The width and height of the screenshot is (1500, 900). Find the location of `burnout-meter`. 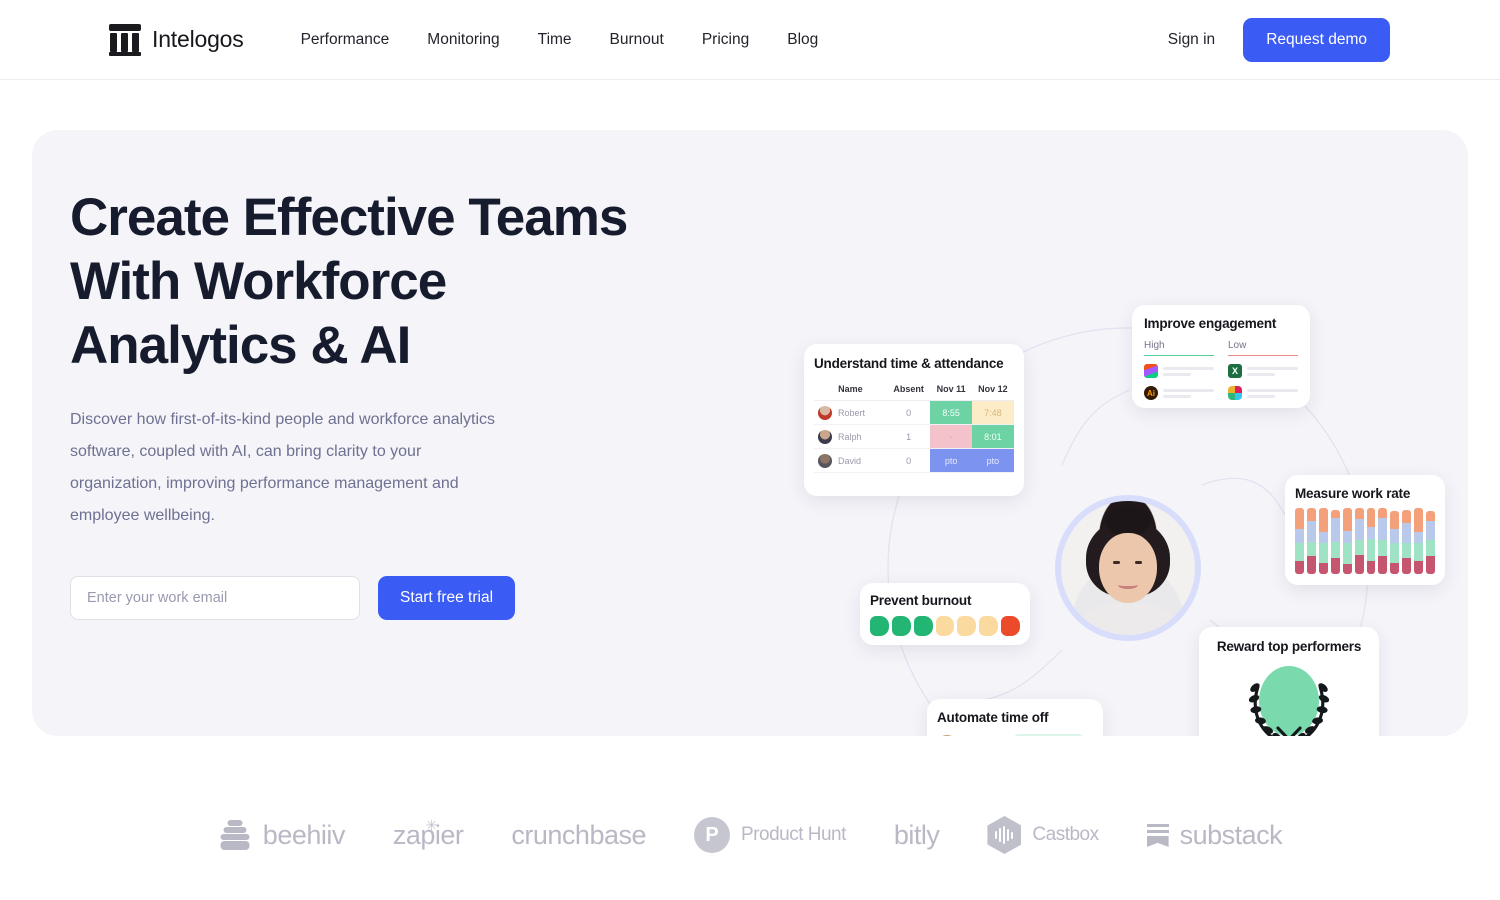

burnout-meter is located at coordinates (945, 626).